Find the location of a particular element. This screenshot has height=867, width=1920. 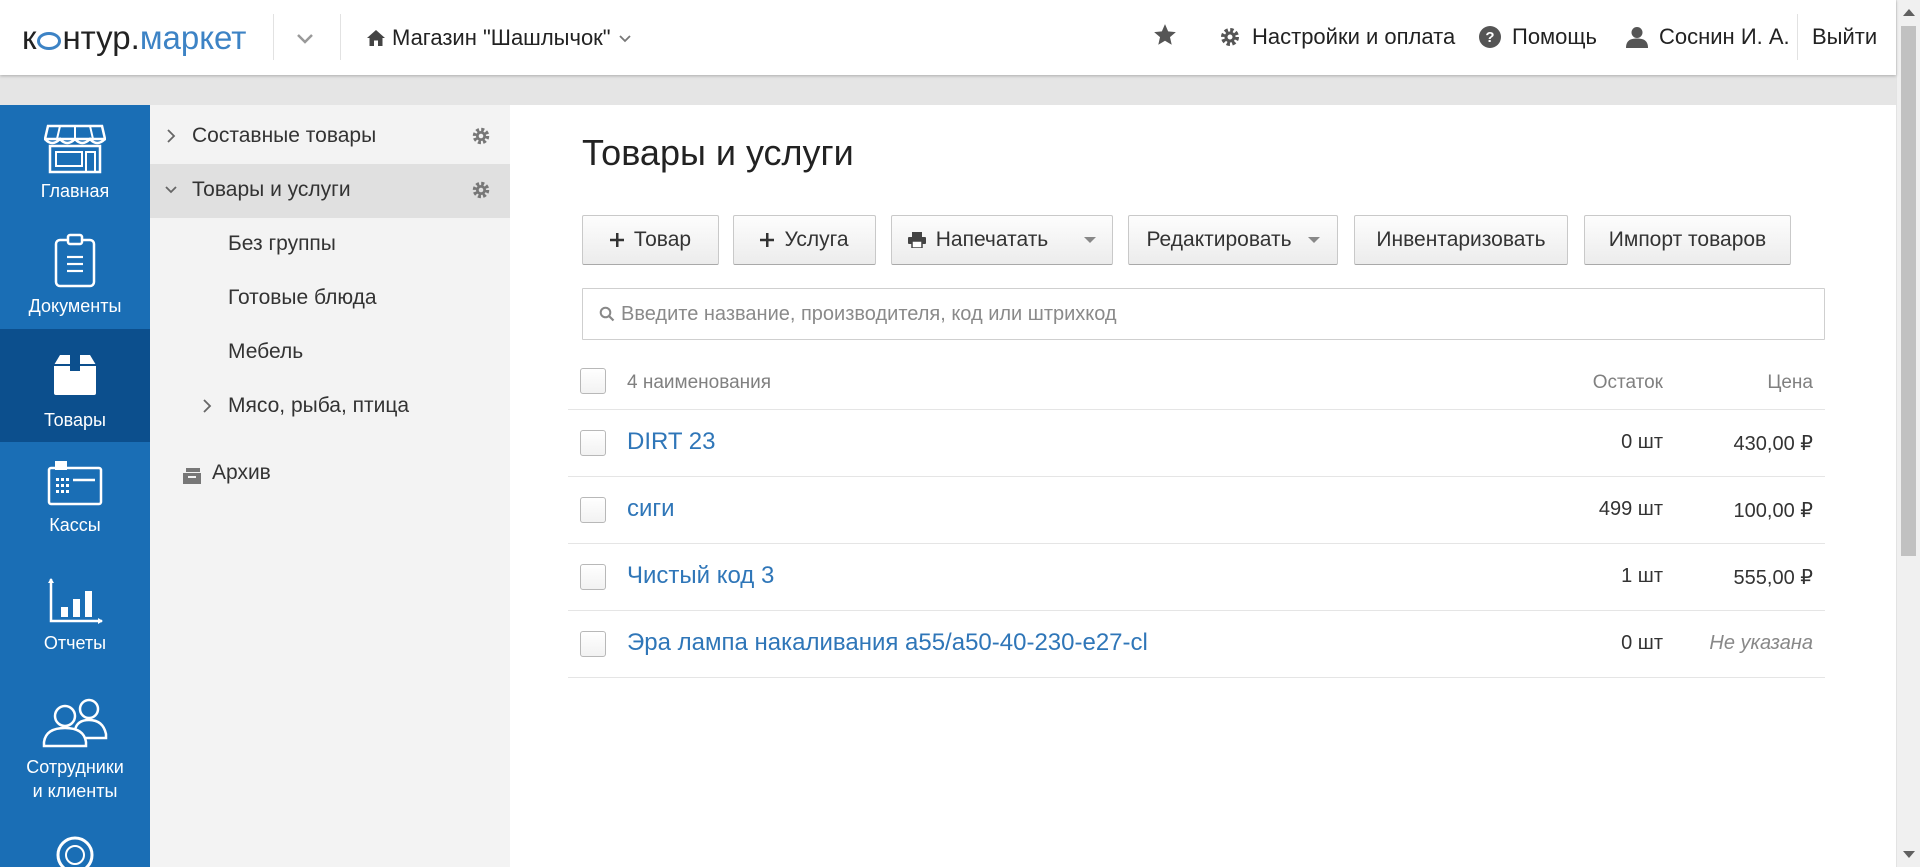

logout-link: Выйти is located at coordinates (1844, 37).